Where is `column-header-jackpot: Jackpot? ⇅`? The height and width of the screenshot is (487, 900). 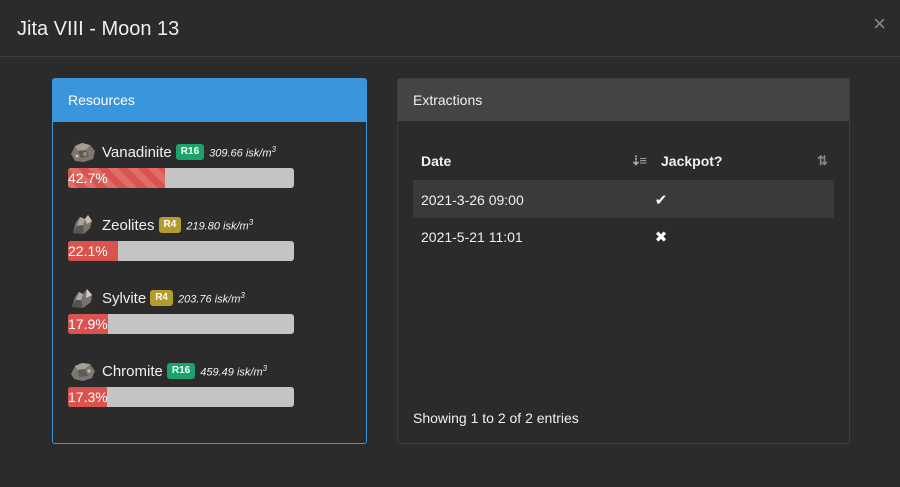
column-header-jackpot: Jackpot? ⇅ is located at coordinates (743, 161).